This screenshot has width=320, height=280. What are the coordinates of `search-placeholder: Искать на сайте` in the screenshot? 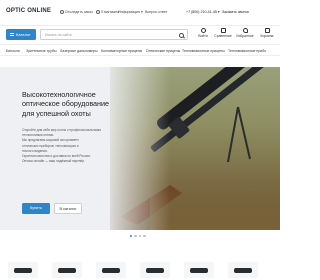 It's located at (58, 35).